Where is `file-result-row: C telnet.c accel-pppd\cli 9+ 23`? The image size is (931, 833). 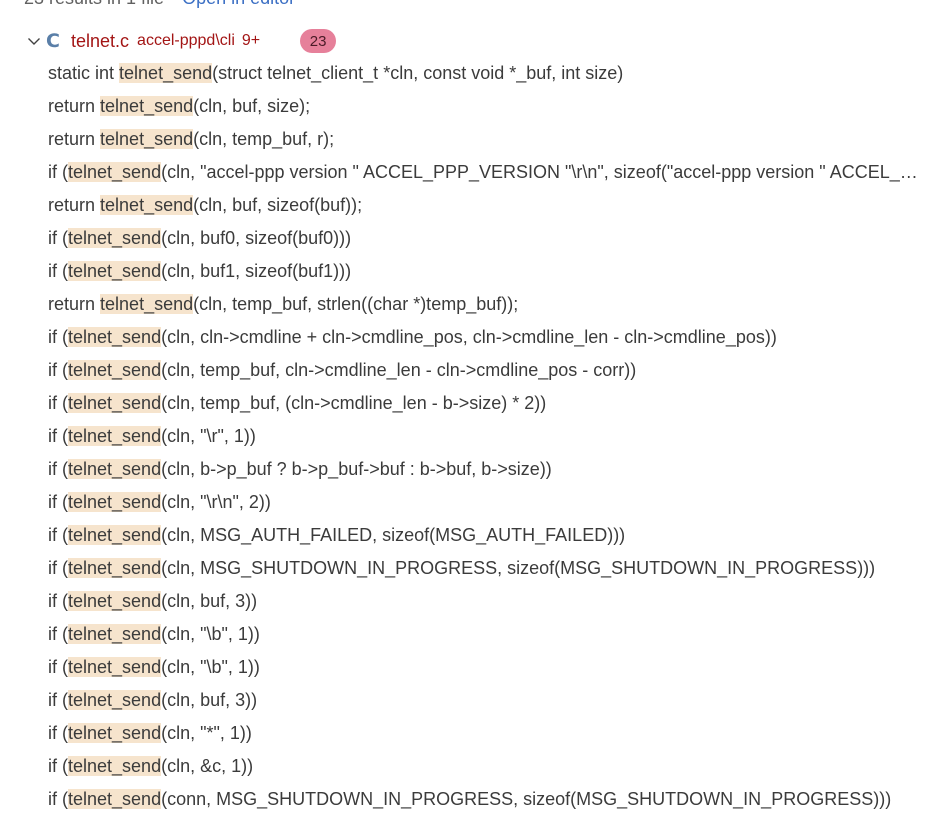 file-result-row: C telnet.c accel-pppd\cli 9+ 23 is located at coordinates (460, 41).